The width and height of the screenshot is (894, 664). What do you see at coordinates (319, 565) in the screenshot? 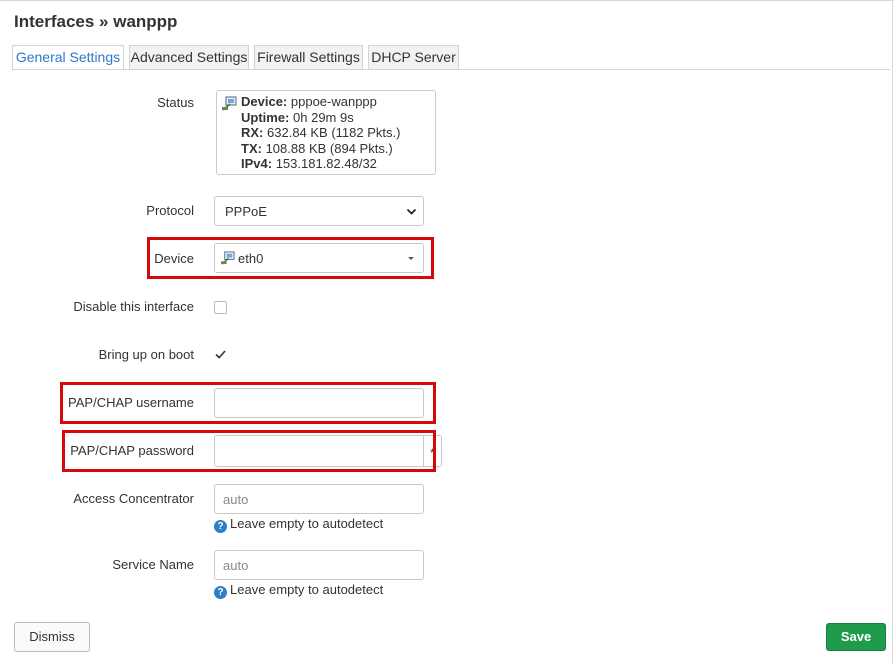
I see `service-name-input` at bounding box center [319, 565].